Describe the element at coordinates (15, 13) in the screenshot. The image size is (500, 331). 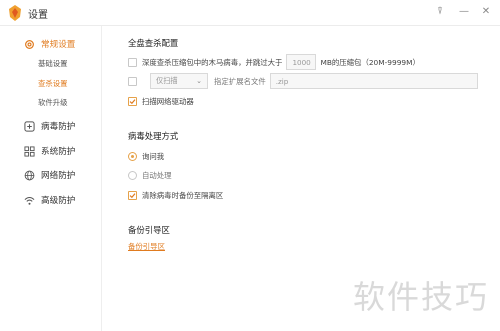
I see `app-logo-icon` at that location.